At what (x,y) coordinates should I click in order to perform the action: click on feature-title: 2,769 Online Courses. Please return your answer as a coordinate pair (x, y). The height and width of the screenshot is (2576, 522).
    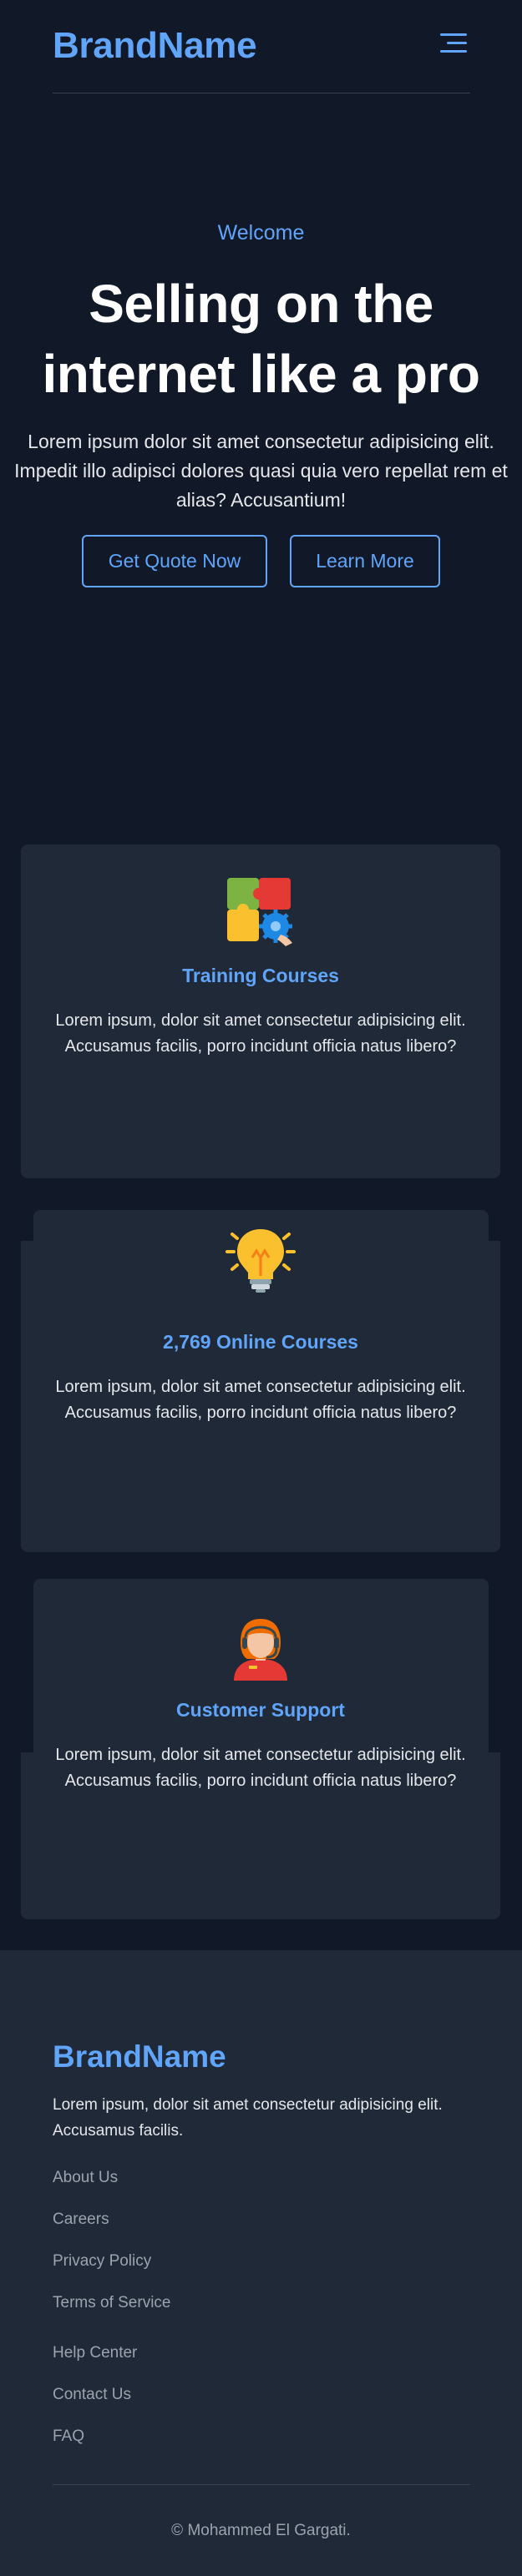
    Looking at the image, I should click on (260, 1342).